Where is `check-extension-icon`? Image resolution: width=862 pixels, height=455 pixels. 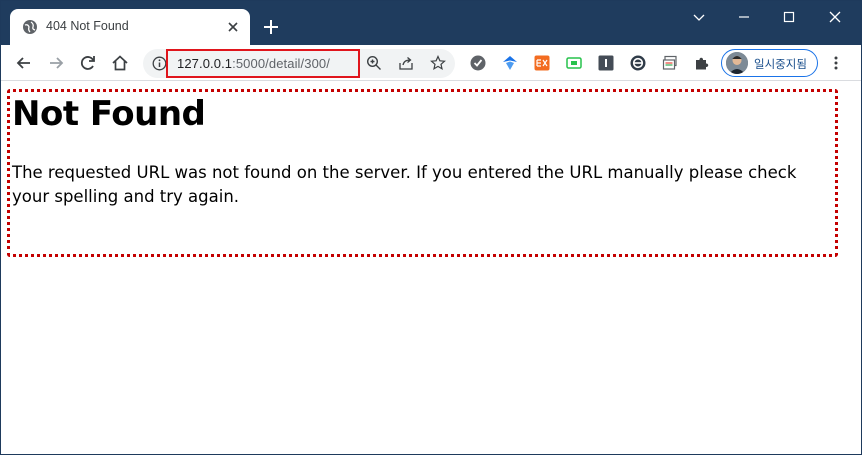
check-extension-icon is located at coordinates (478, 63).